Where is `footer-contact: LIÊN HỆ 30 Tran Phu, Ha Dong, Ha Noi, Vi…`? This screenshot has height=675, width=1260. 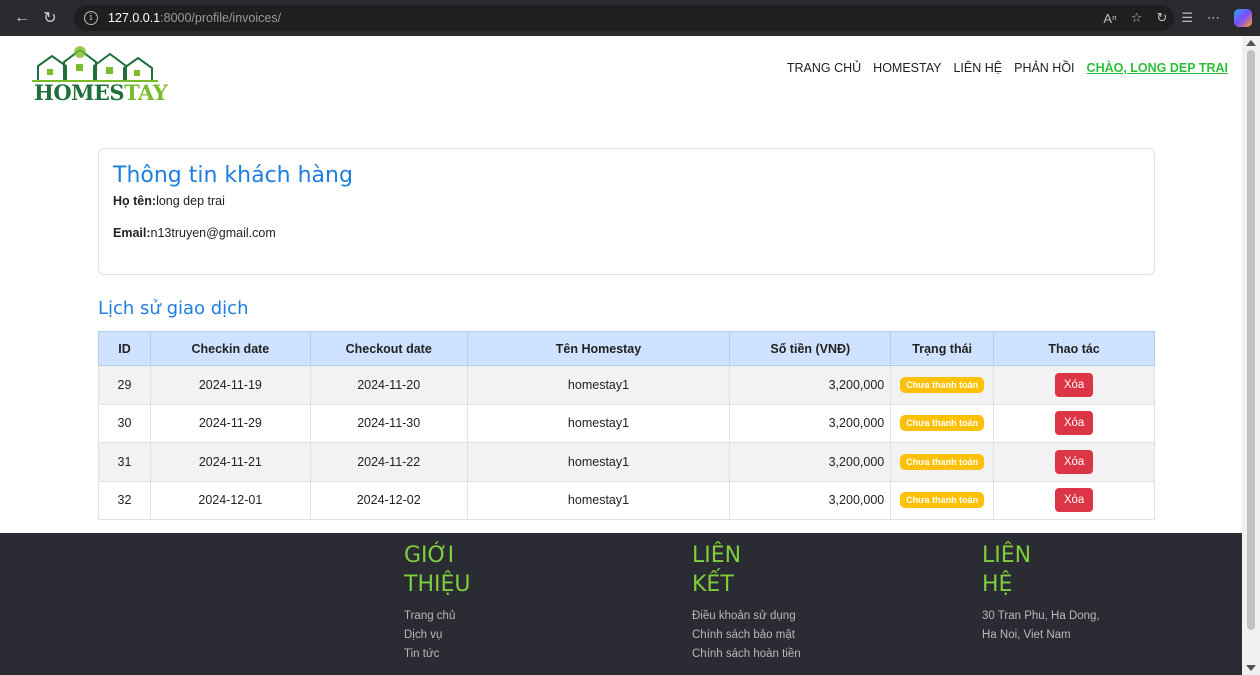
footer-contact: LIÊN HỆ 30 Tran Phu, Ha Dong, Ha Noi, Vi… is located at coordinates (1062, 593).